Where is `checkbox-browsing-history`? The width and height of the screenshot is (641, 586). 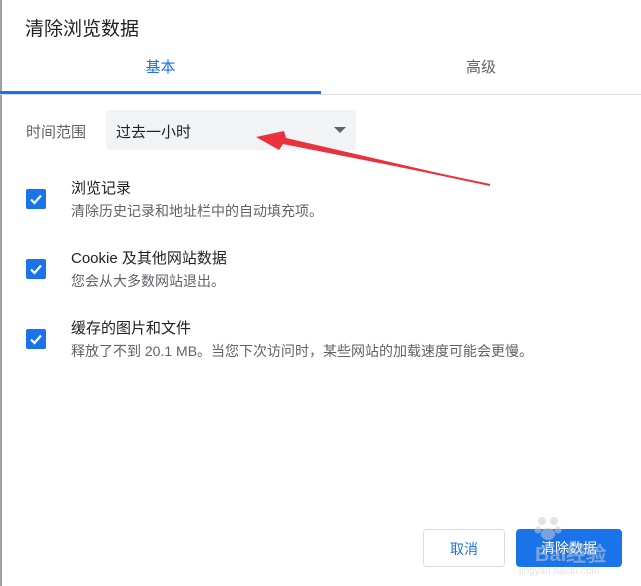 checkbox-browsing-history is located at coordinates (36, 199).